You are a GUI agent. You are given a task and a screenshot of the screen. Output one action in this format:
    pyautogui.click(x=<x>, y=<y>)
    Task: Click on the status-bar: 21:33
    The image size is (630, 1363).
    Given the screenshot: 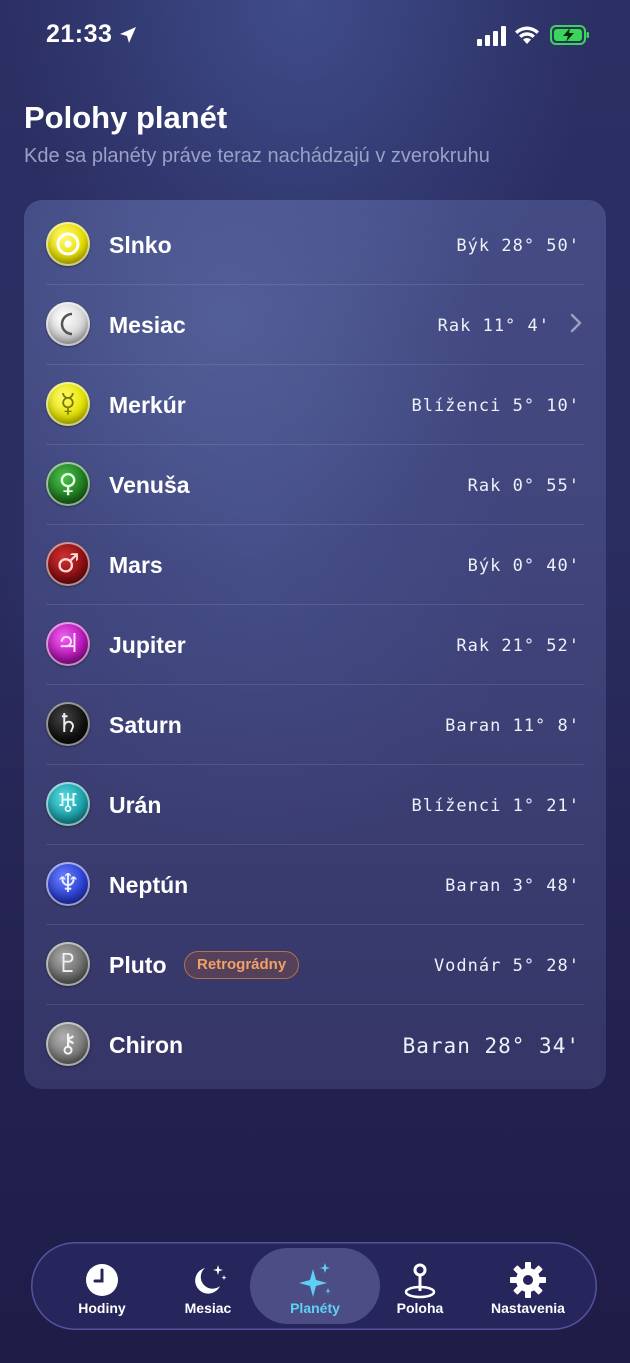 What is the action you would take?
    pyautogui.click(x=315, y=35)
    